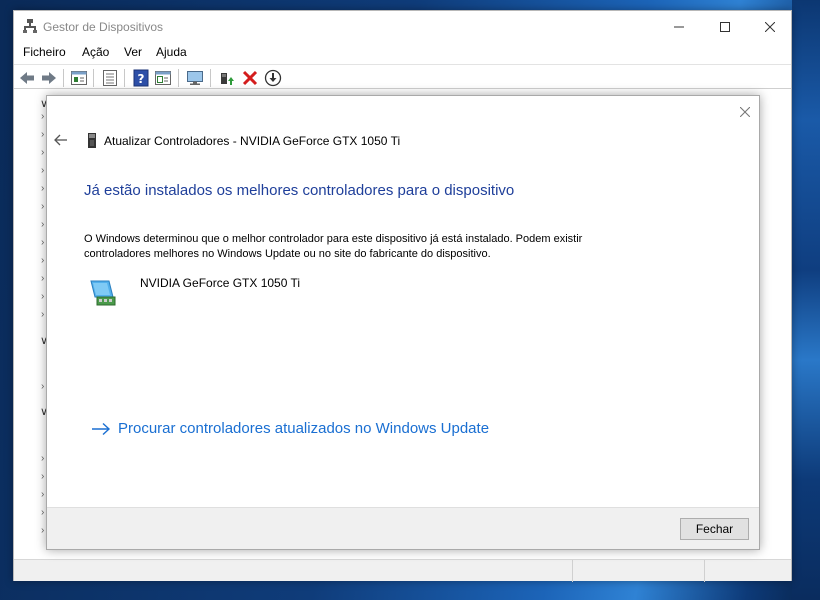  What do you see at coordinates (79, 78) in the screenshot?
I see `properties-icon` at bounding box center [79, 78].